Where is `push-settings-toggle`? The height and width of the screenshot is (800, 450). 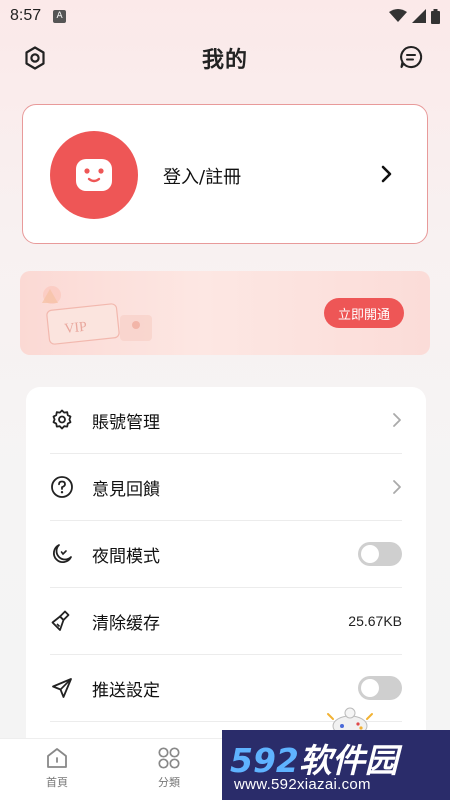
push-settings-toggle is located at coordinates (380, 688).